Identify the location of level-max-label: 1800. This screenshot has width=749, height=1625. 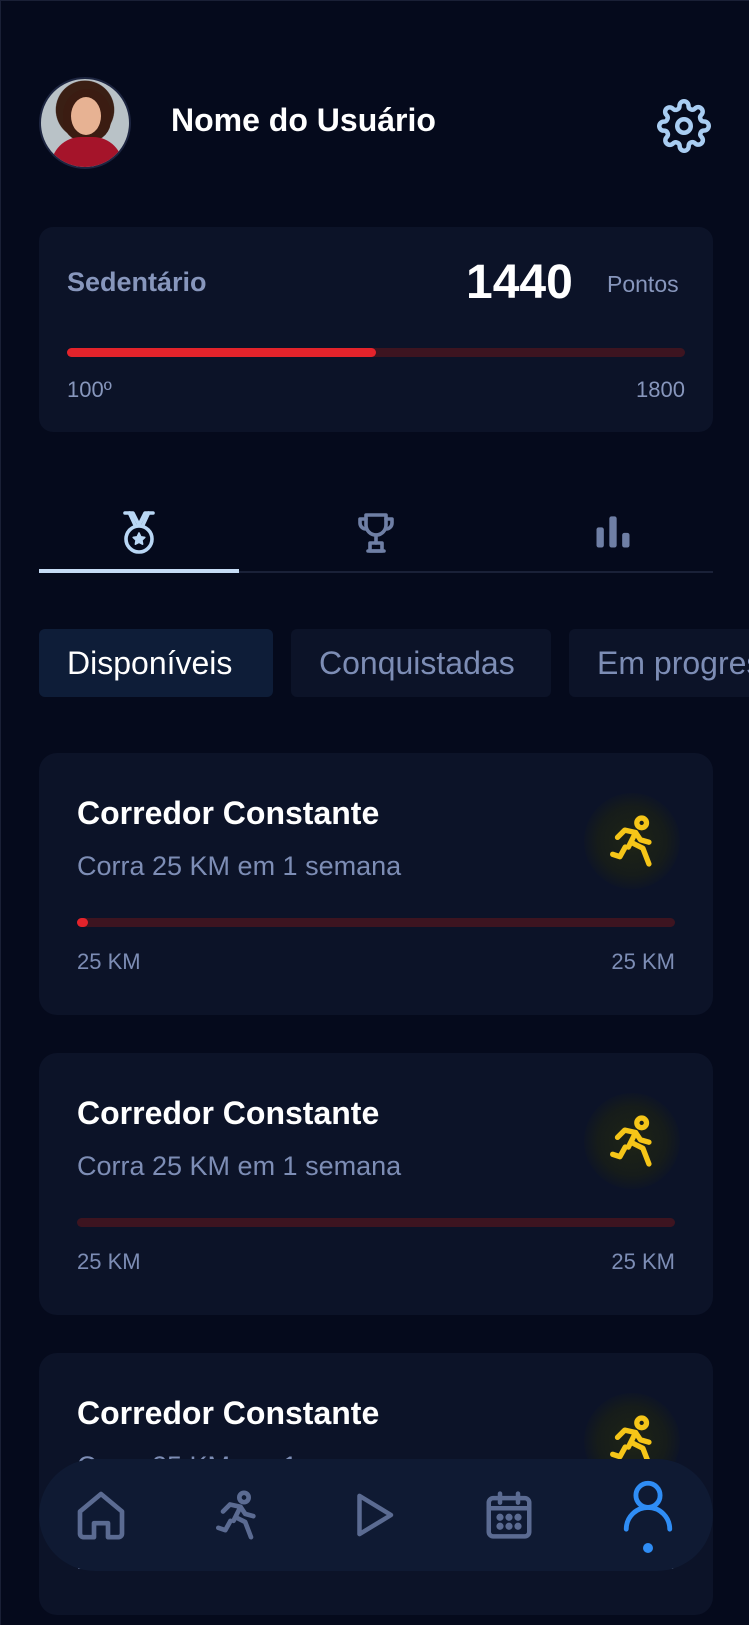
(660, 389).